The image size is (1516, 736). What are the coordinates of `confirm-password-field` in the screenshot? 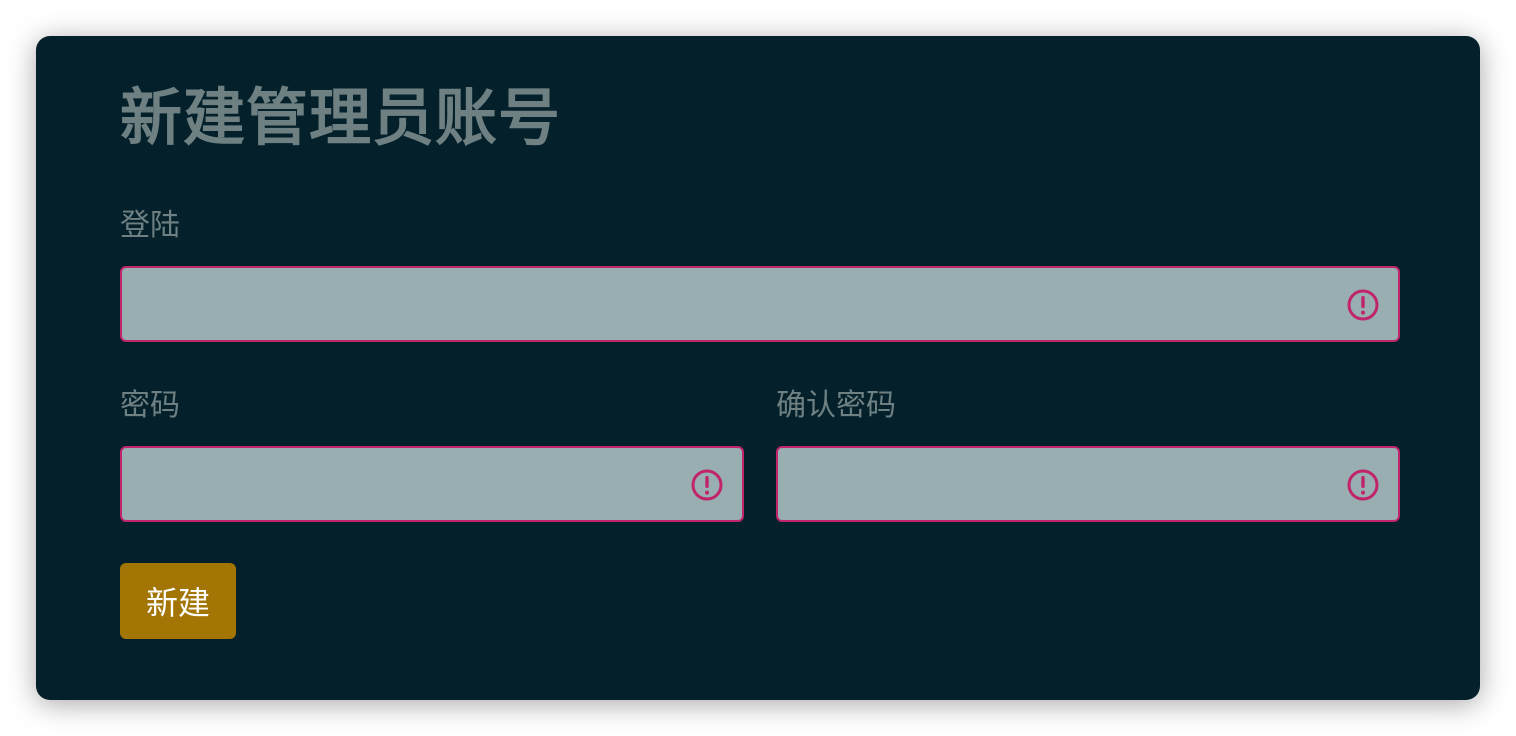 It's located at (1088, 484).